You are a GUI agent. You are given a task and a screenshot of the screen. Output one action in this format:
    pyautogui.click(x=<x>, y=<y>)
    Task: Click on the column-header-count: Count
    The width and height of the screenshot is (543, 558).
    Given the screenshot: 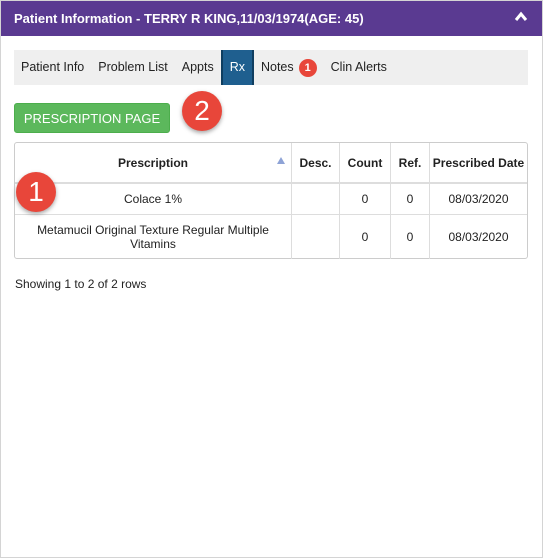 What is the action you would take?
    pyautogui.click(x=365, y=163)
    